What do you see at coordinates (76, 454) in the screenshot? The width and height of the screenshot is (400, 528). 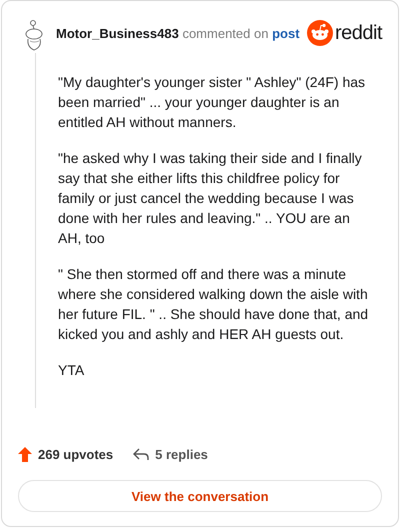 I see `upvote-count: 269 upvotes` at bounding box center [76, 454].